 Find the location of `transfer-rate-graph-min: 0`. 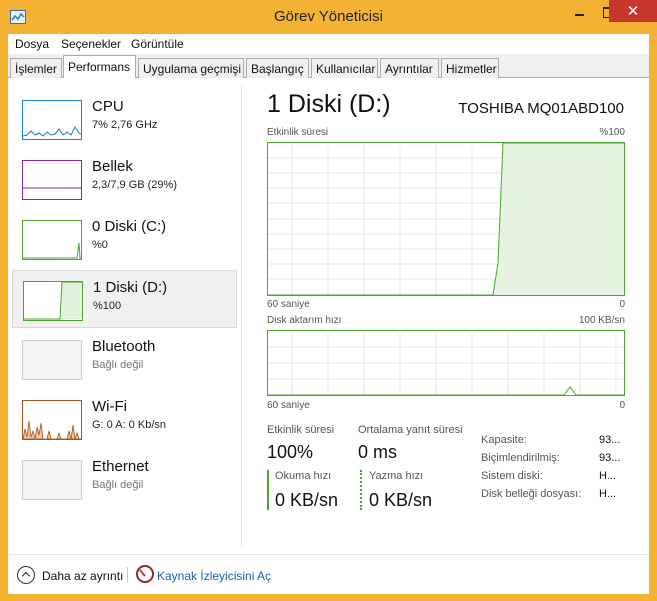

transfer-rate-graph-min: 0 is located at coordinates (622, 405).